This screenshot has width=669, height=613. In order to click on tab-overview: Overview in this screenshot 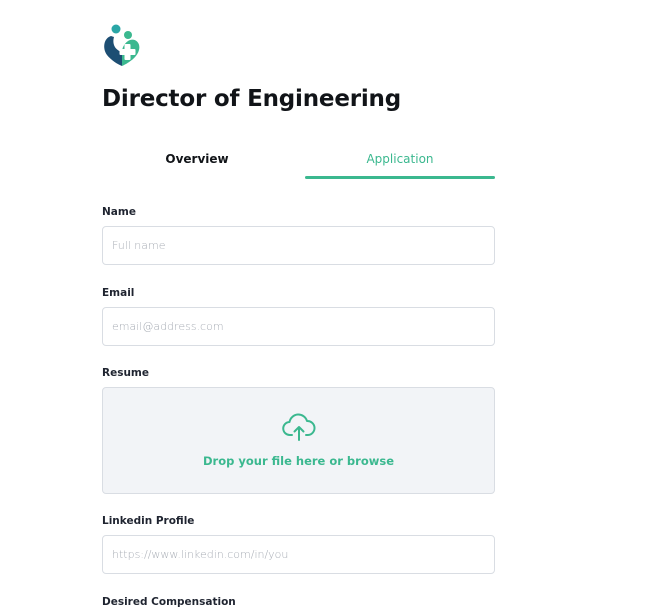, I will do `click(197, 160)`.